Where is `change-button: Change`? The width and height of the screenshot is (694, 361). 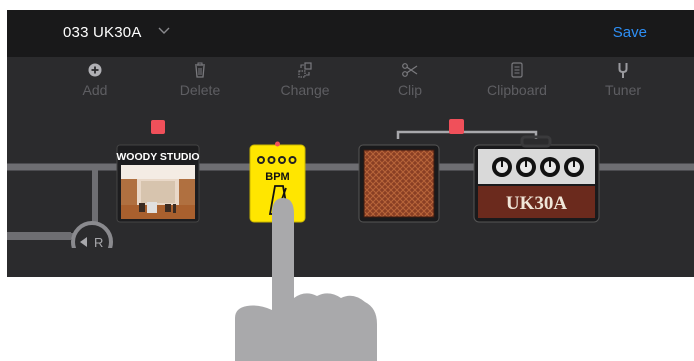
change-button: Change is located at coordinates (305, 80).